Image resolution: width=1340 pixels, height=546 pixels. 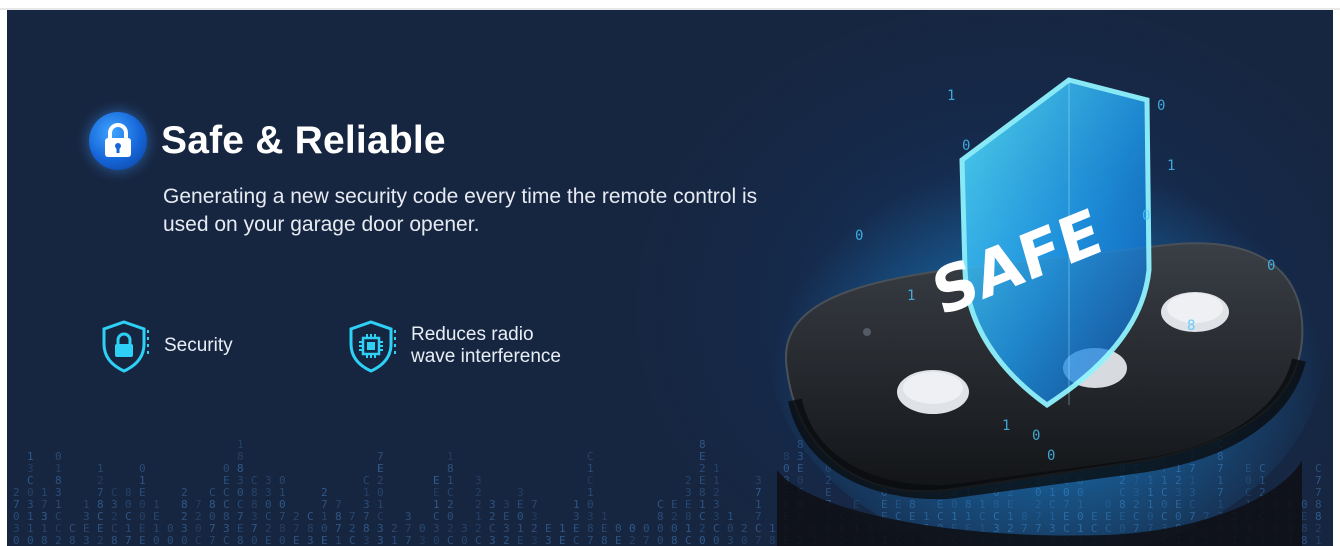 I want to click on feature-label-line: Security, so click(x=198, y=345).